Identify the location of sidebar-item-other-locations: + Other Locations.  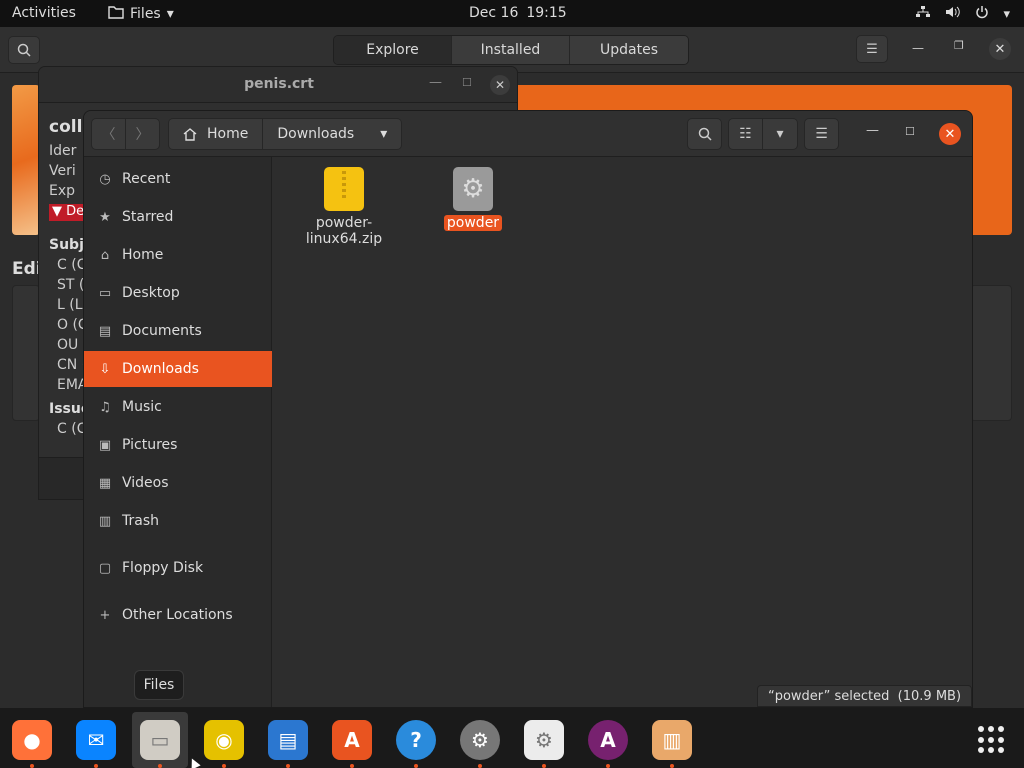
(178, 615).